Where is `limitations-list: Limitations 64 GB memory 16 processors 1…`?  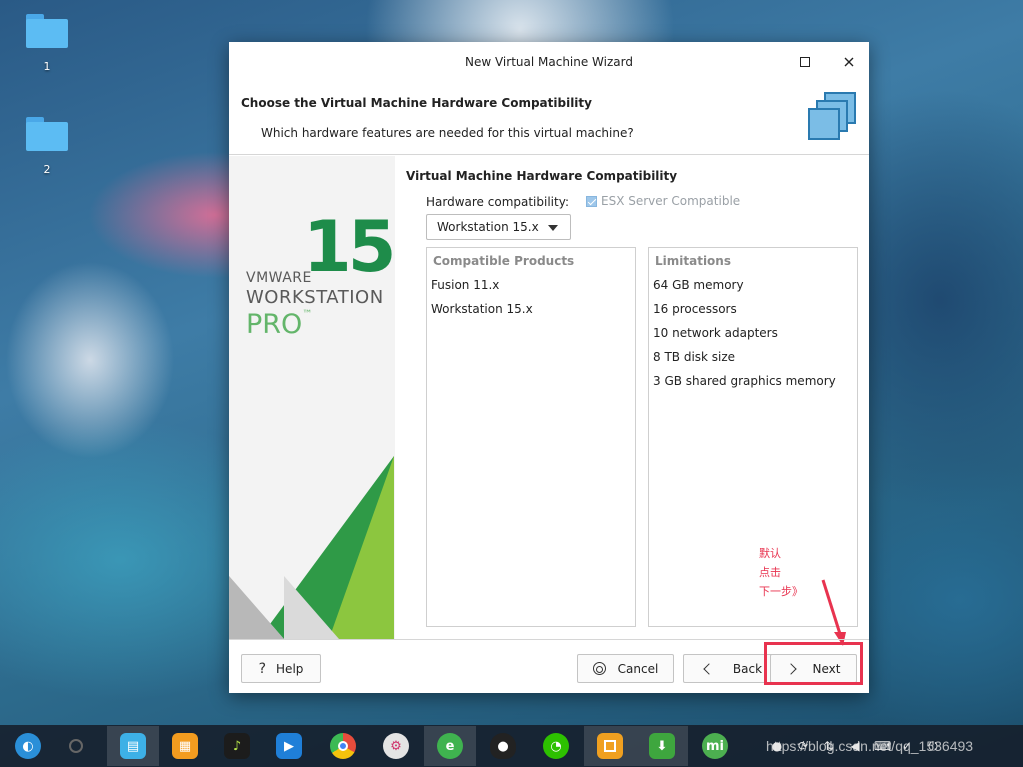
limitations-list: Limitations 64 GB memory 16 processors 1… is located at coordinates (753, 437).